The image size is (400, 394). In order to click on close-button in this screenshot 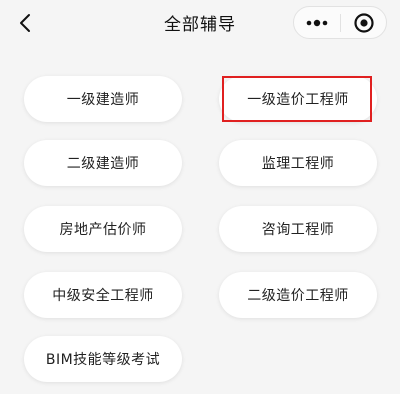, I will do `click(363, 22)`.